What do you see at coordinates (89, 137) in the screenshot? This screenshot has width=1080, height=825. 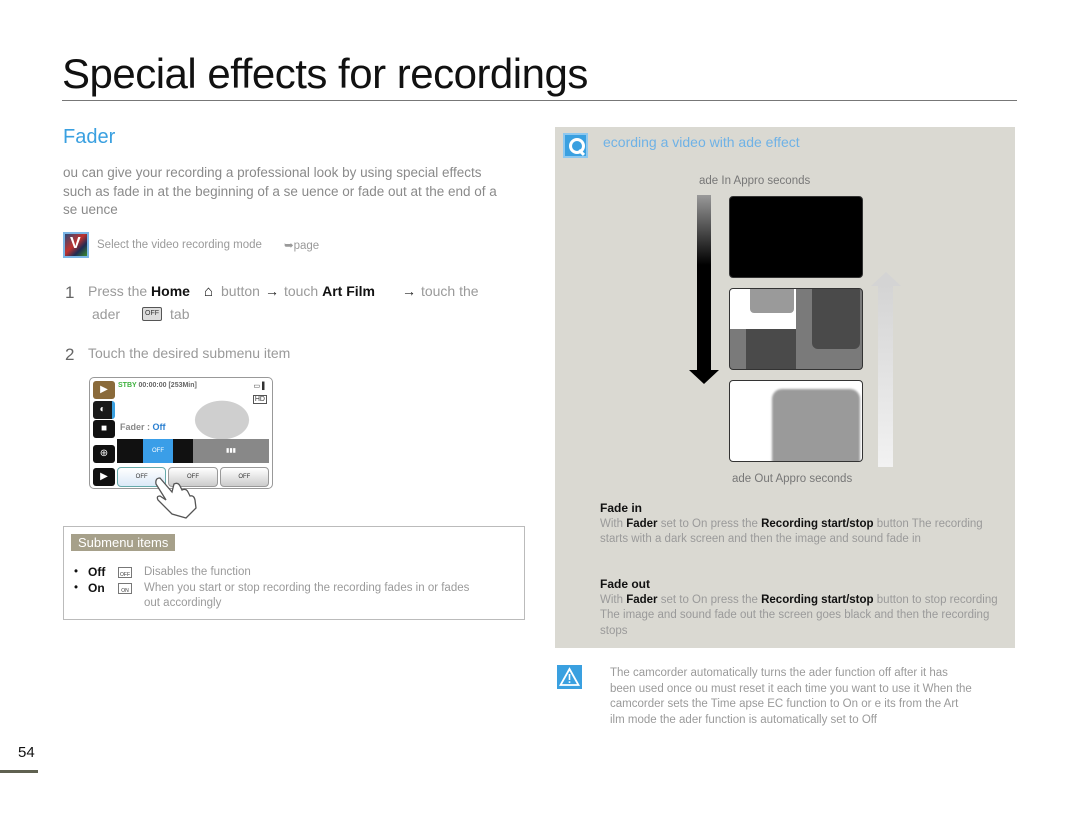 I see `section-title: Fader` at bounding box center [89, 137].